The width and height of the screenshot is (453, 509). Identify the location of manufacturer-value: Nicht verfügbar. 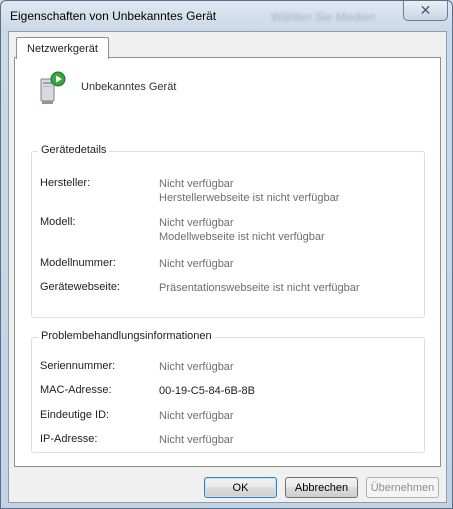
(196, 184).